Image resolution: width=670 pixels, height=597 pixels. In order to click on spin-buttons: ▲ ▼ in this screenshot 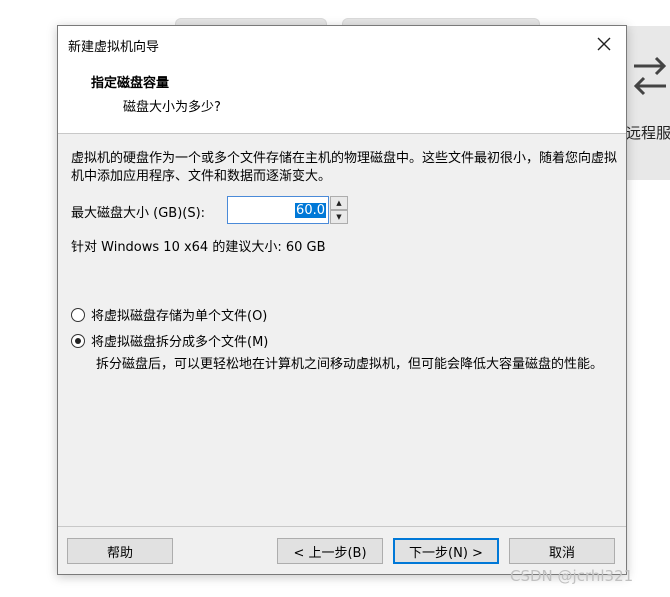, I will do `click(339, 210)`.